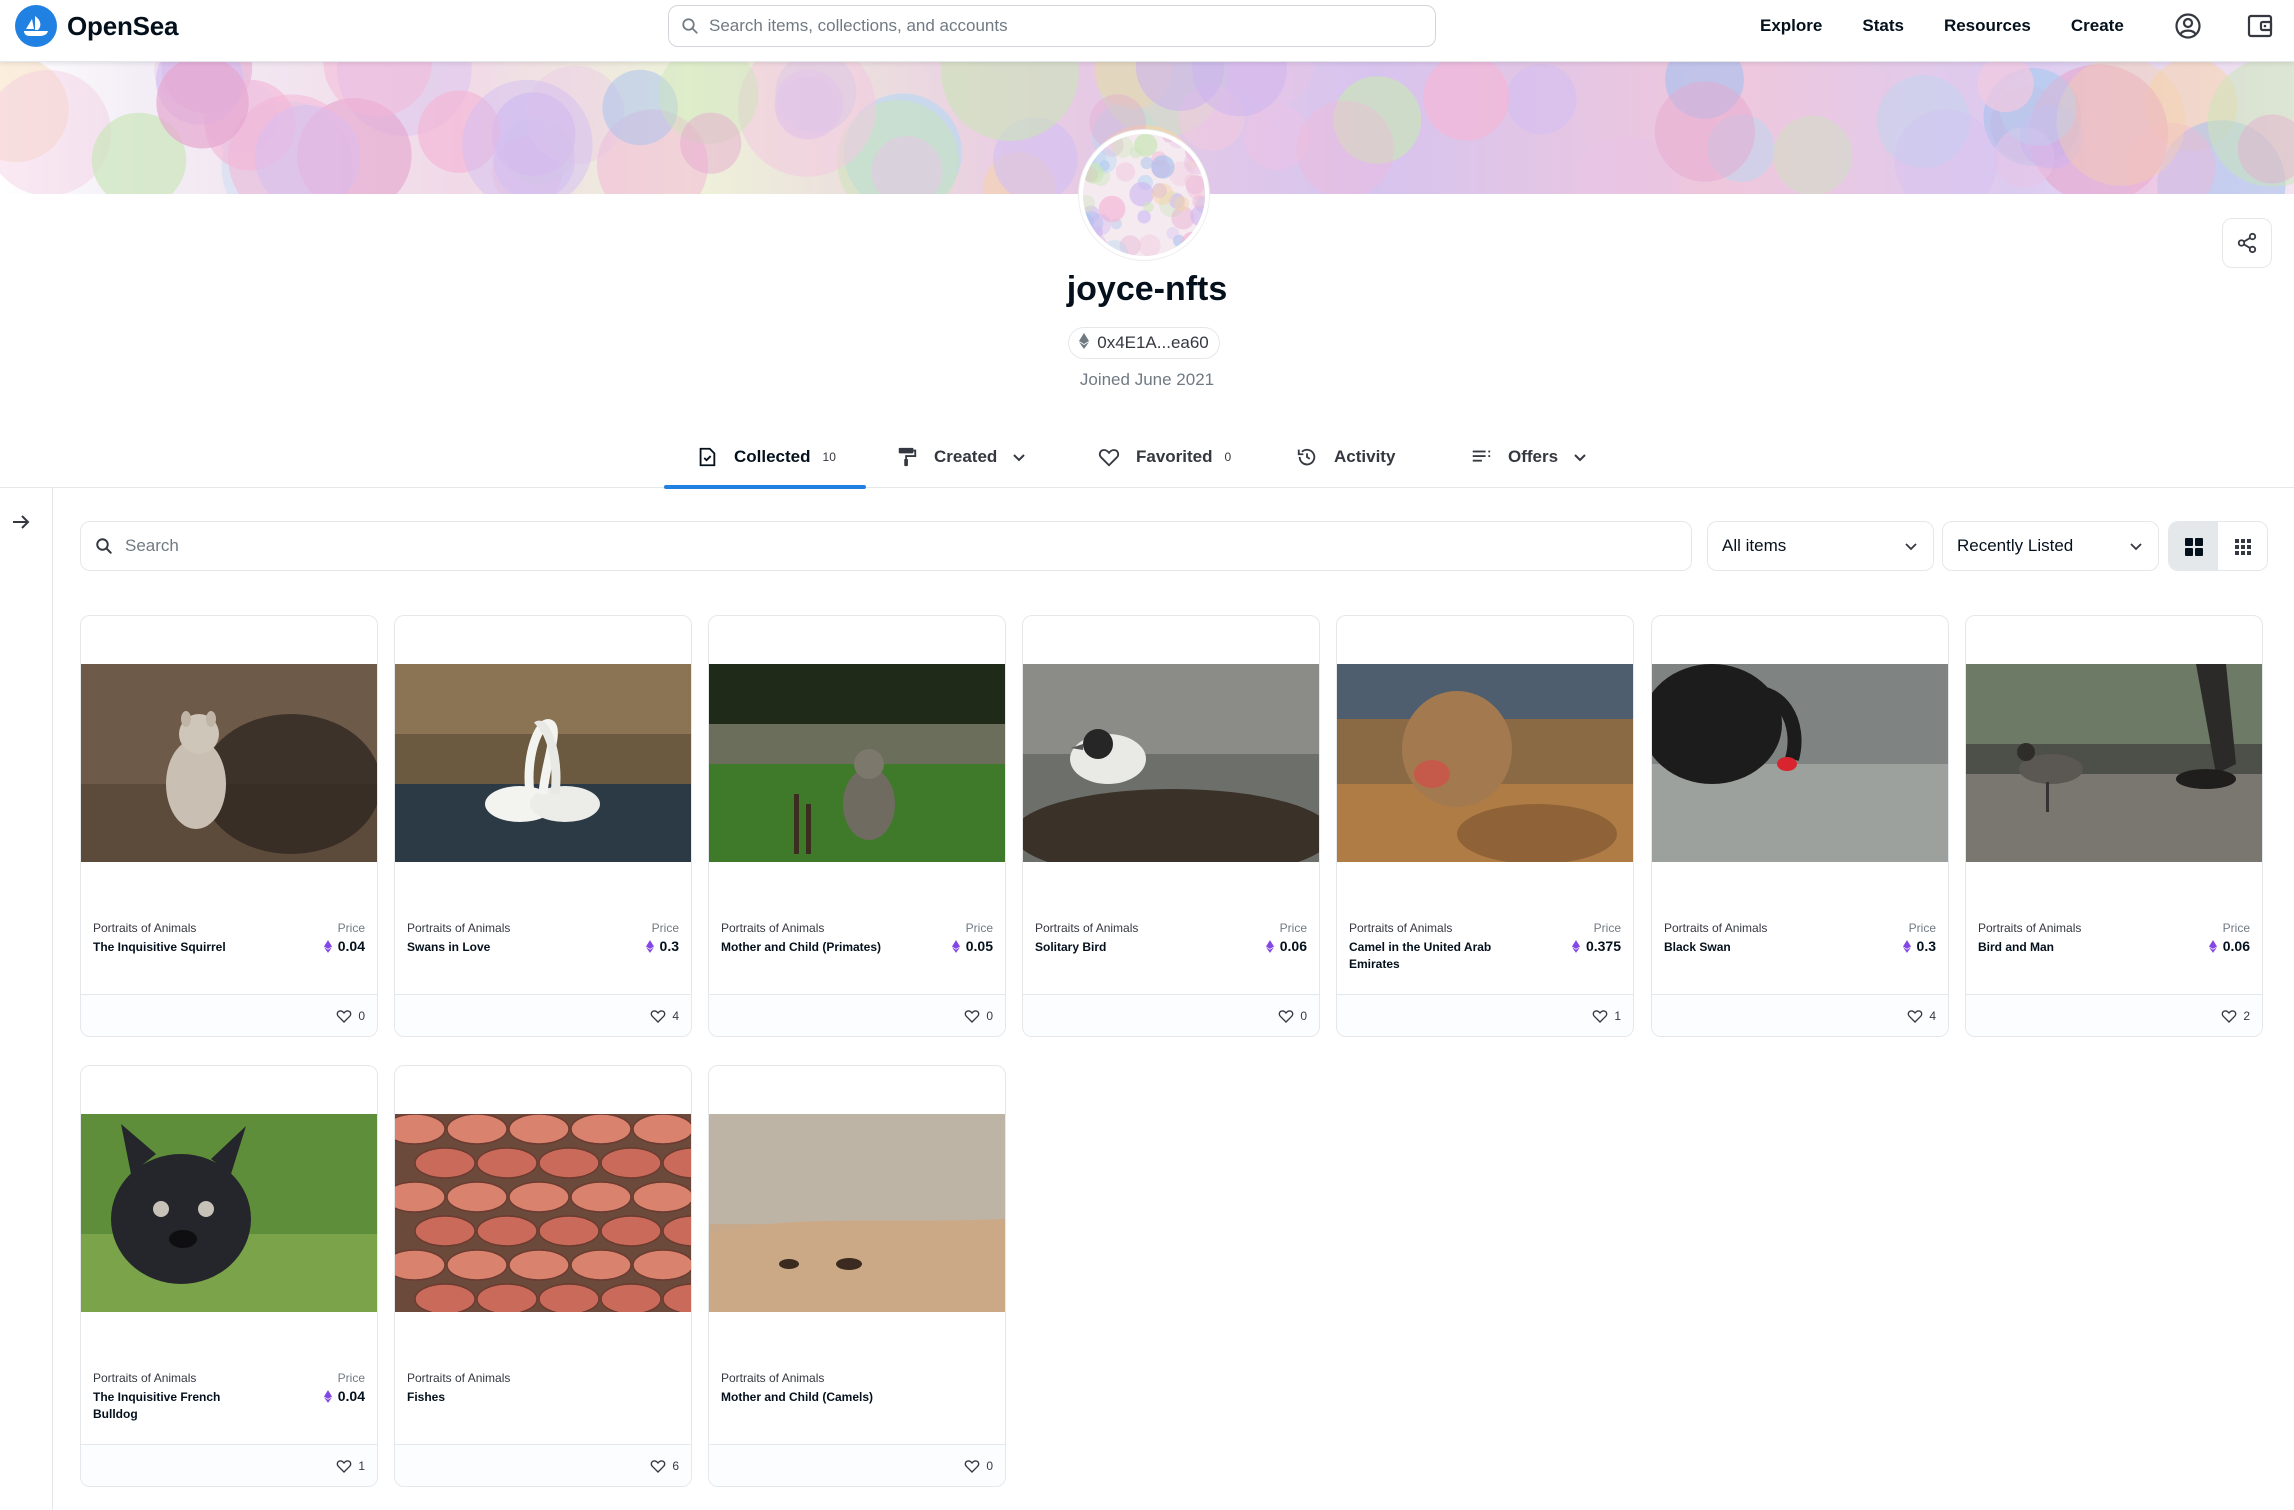  What do you see at coordinates (2246, 1015) in the screenshot?
I see `favorite-count: 2` at bounding box center [2246, 1015].